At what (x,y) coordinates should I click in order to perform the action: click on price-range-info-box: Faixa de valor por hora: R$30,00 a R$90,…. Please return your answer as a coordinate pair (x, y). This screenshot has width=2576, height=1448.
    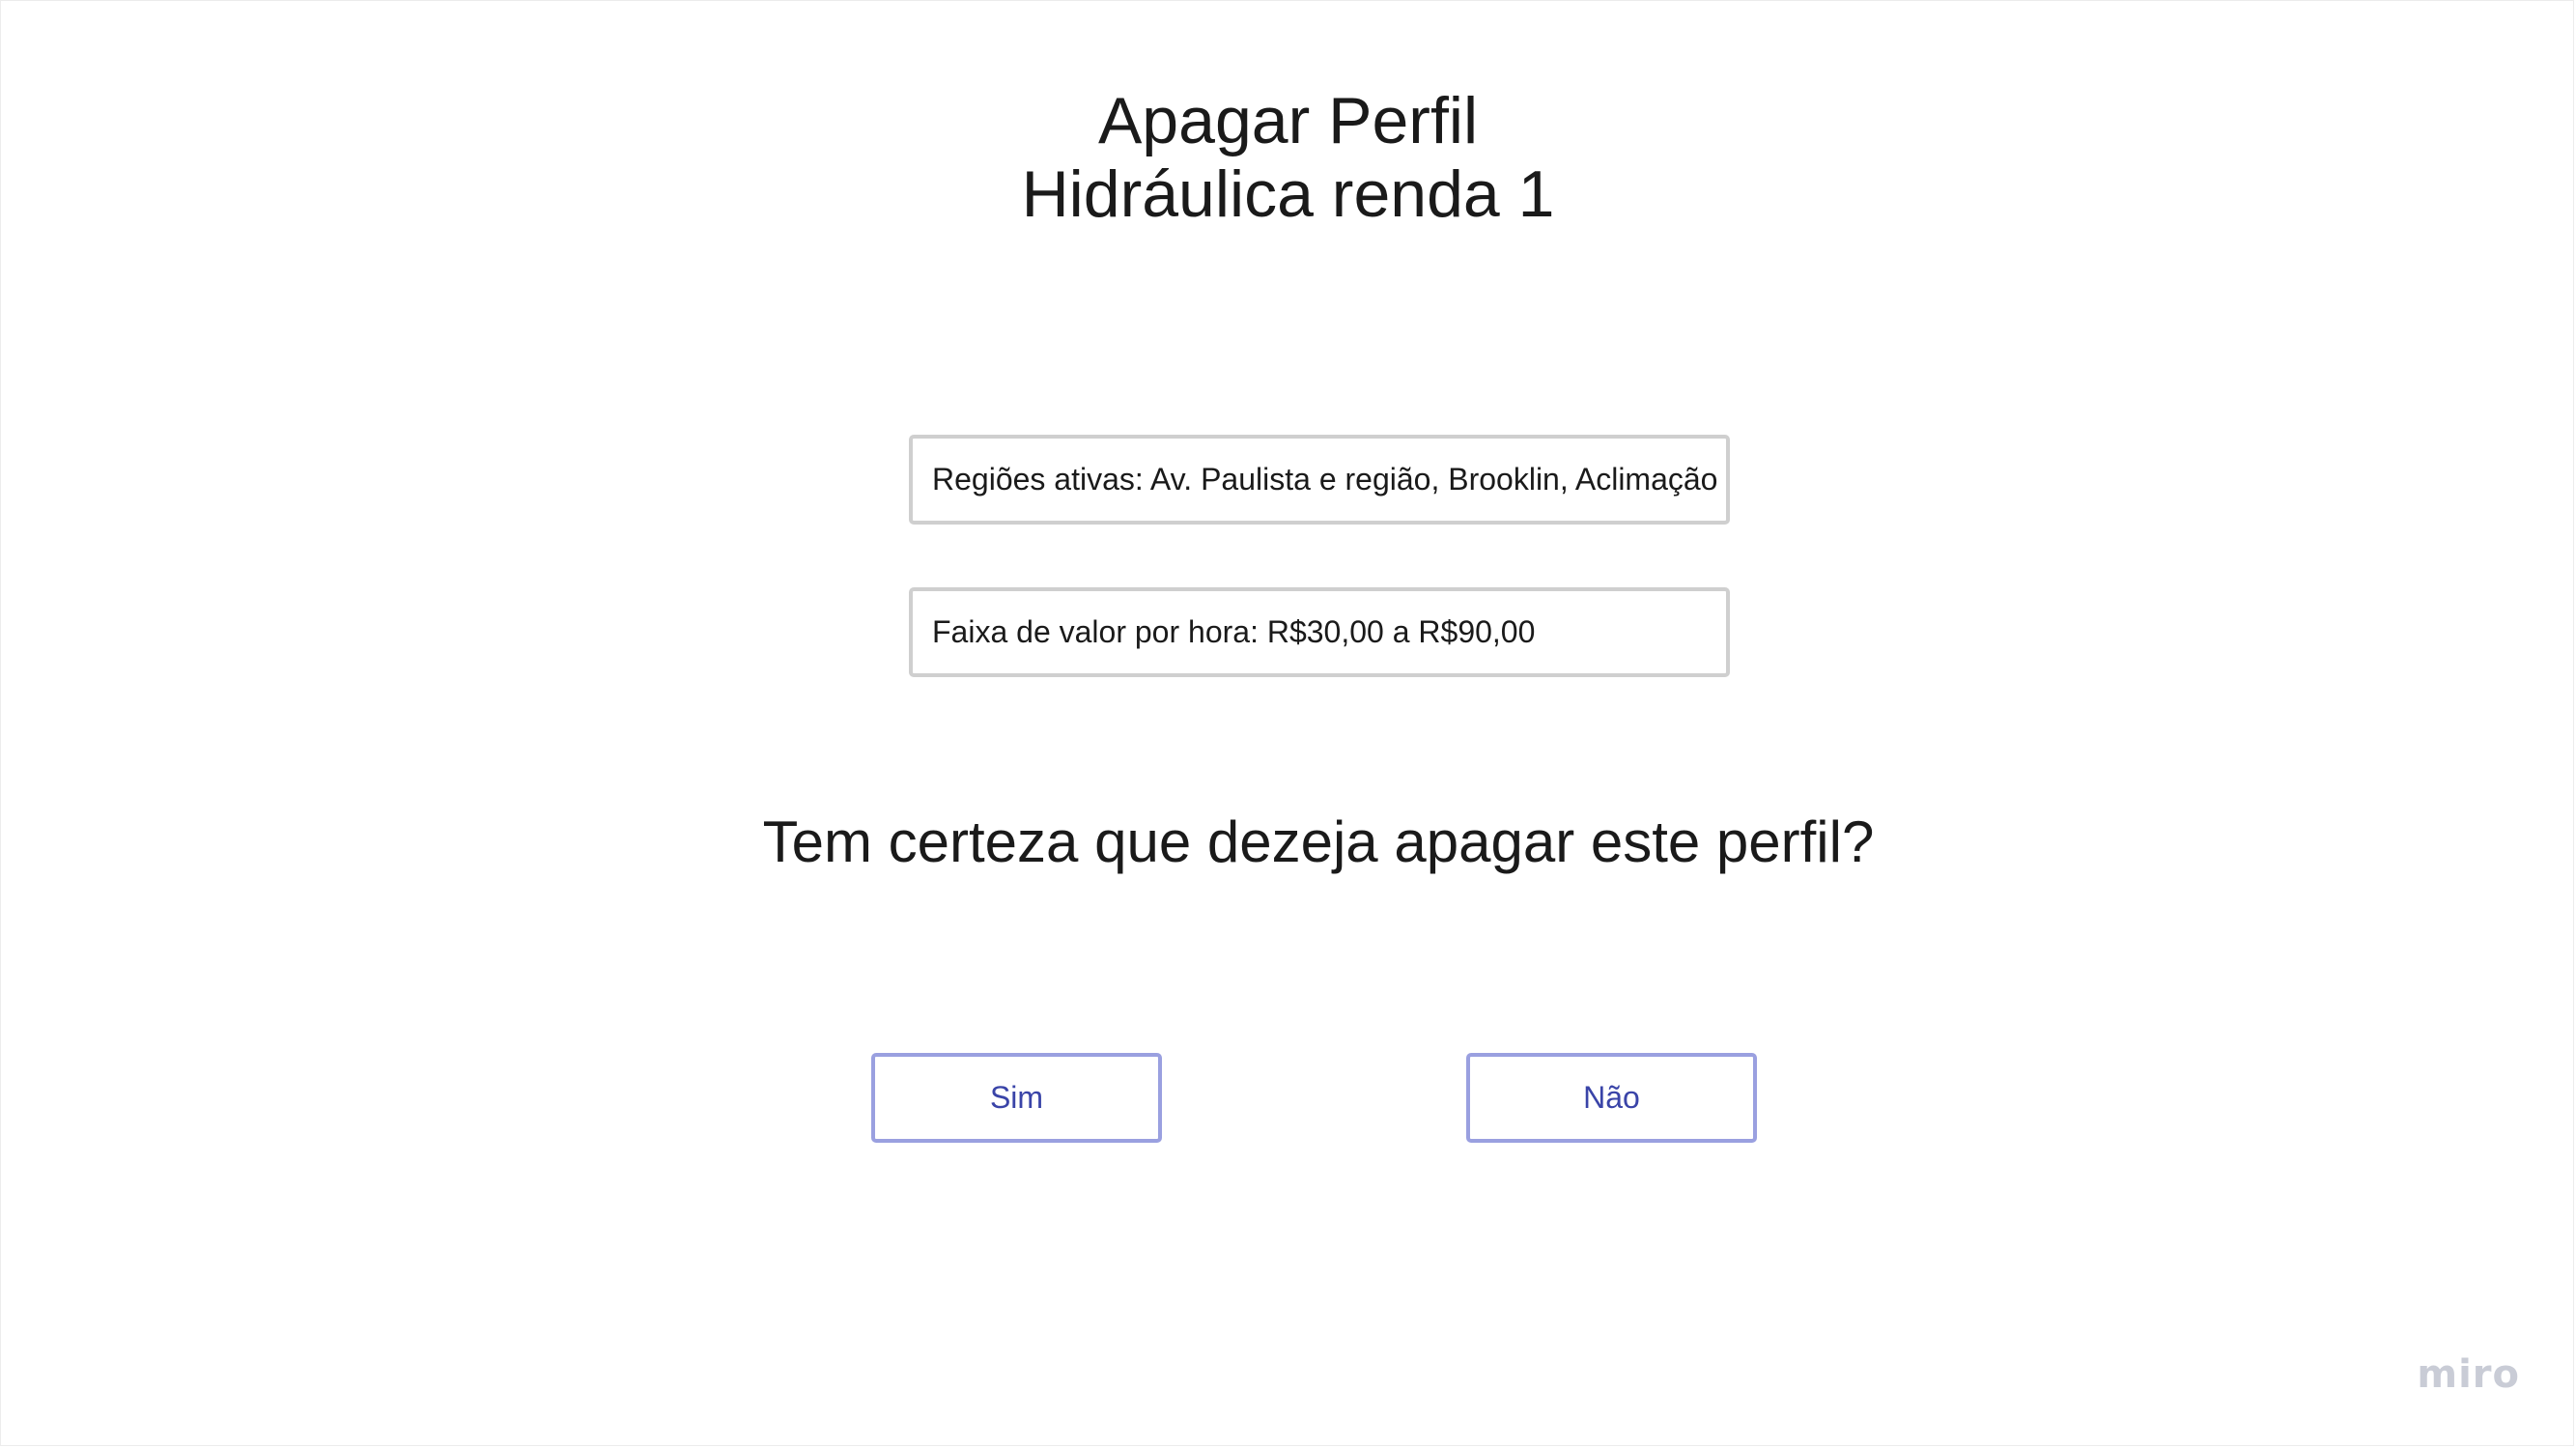
    Looking at the image, I should click on (1319, 632).